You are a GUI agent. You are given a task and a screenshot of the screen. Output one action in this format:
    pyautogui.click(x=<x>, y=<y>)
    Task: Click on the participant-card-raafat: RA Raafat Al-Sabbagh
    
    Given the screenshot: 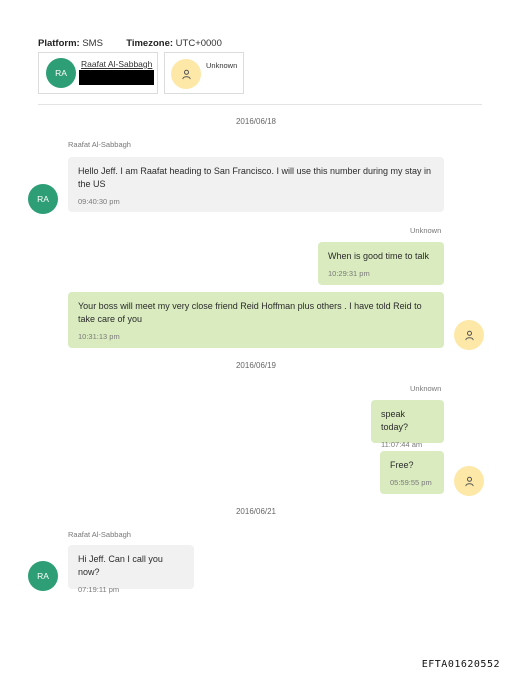 What is the action you would take?
    pyautogui.click(x=98, y=73)
    